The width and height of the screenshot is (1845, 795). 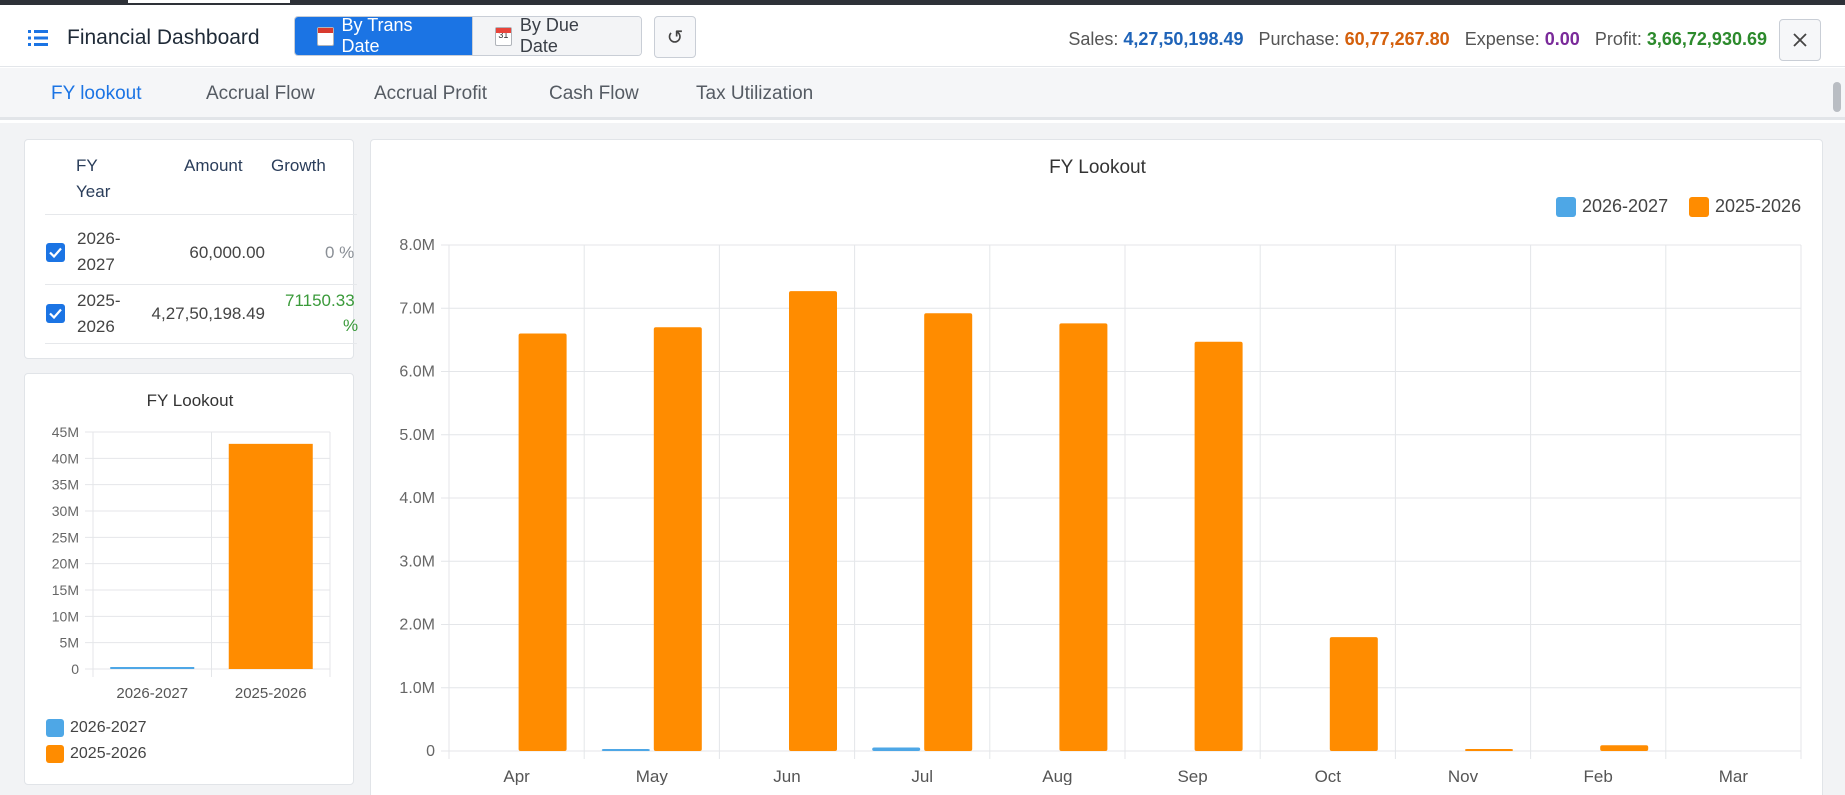 What do you see at coordinates (96, 326) in the screenshot?
I see `row-year-line2: 2026` at bounding box center [96, 326].